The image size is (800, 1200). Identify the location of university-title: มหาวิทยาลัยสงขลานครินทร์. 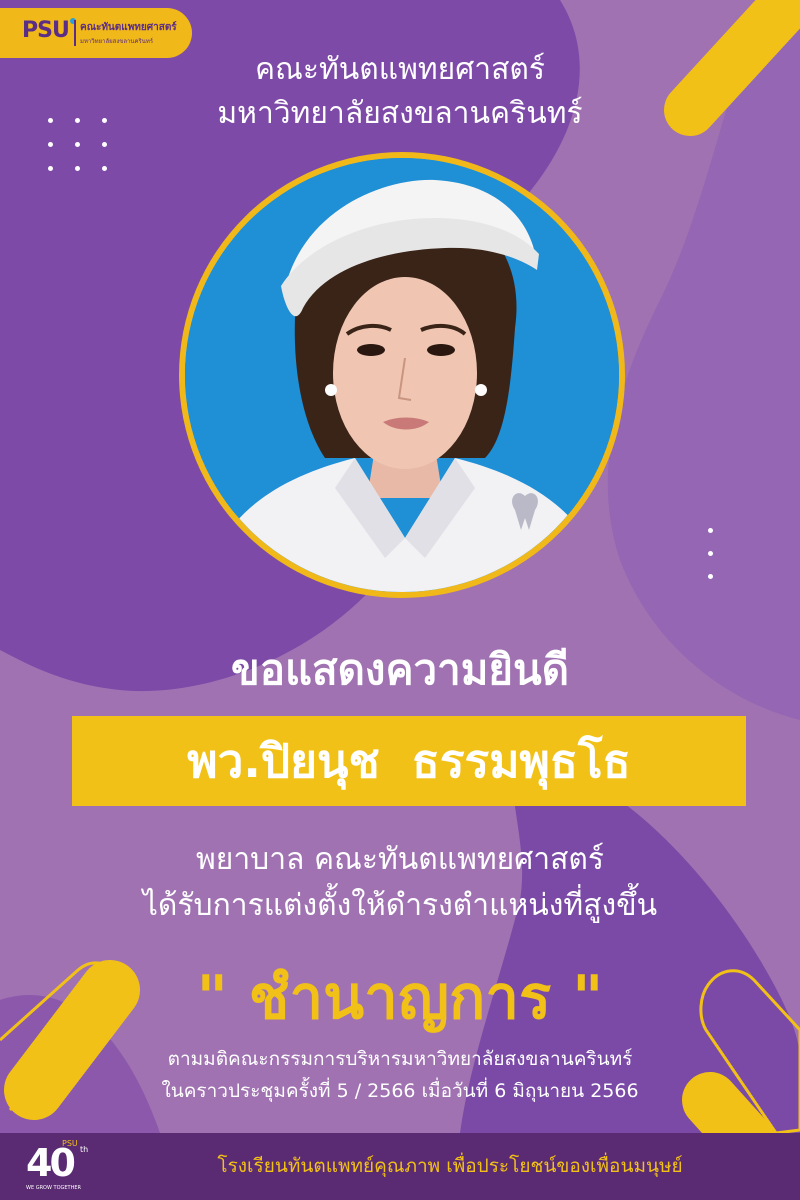
(400, 113).